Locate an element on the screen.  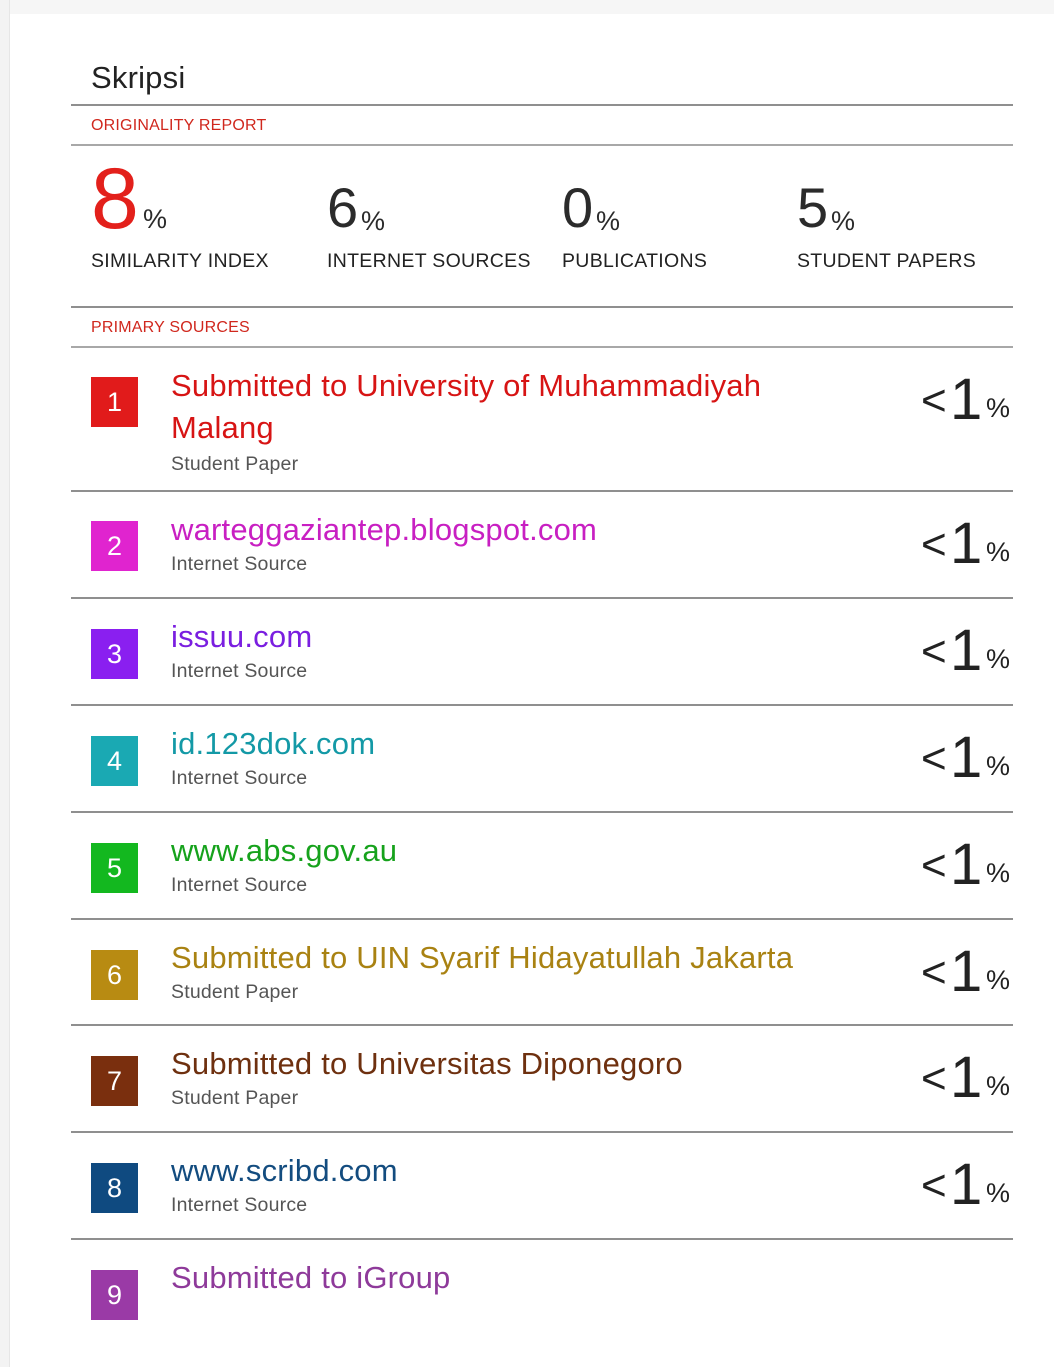
internet-sources-value: 6 is located at coordinates (343, 207).